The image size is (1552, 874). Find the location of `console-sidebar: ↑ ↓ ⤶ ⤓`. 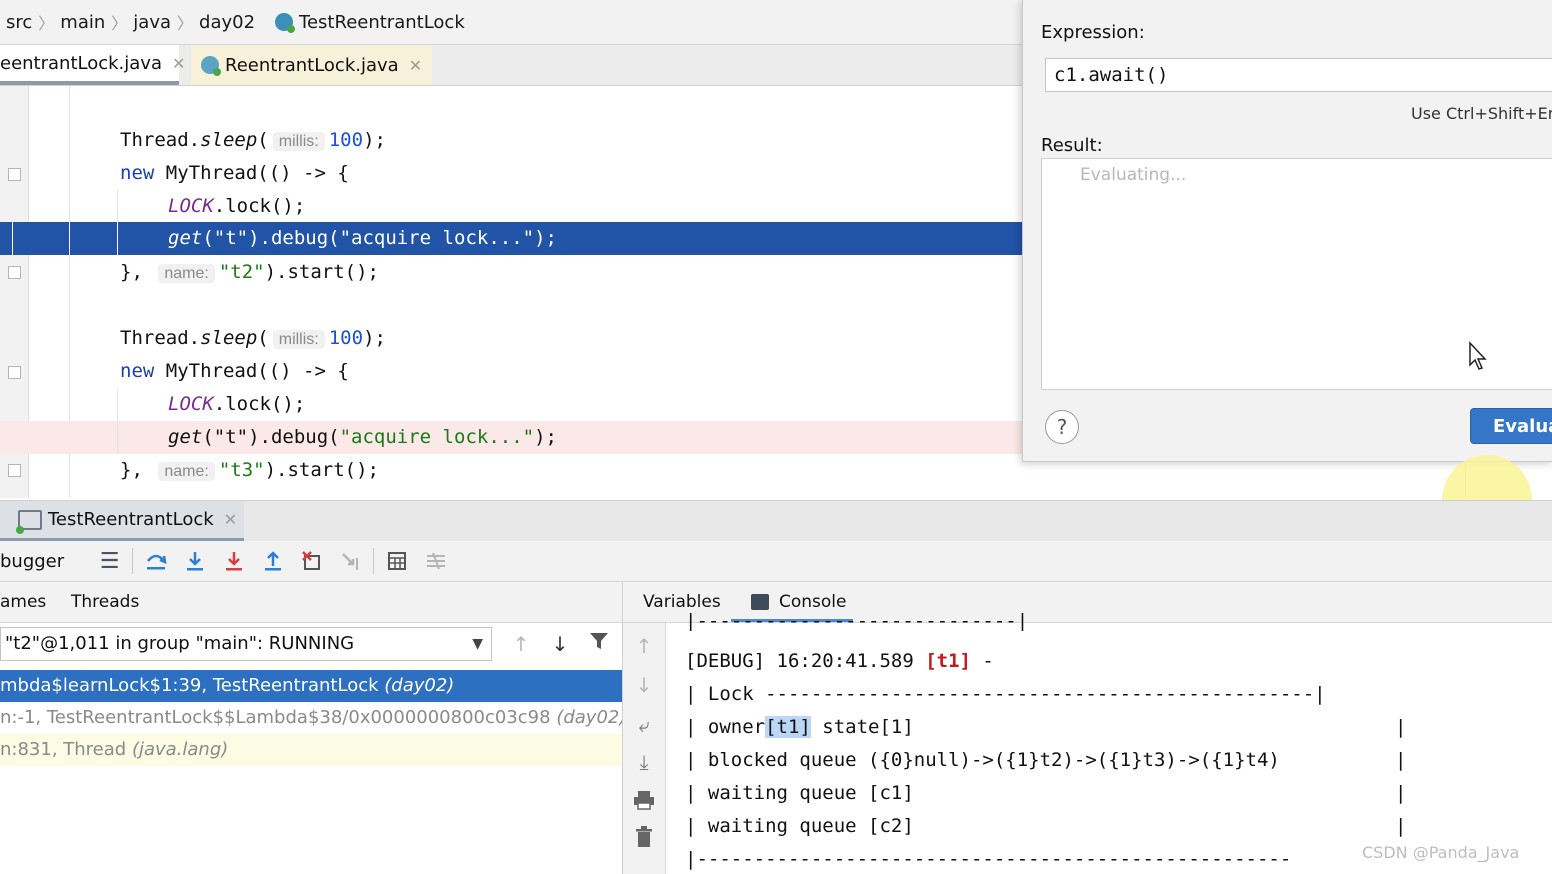

console-sidebar: ↑ ↓ ⤶ ⤓ is located at coordinates (644, 748).